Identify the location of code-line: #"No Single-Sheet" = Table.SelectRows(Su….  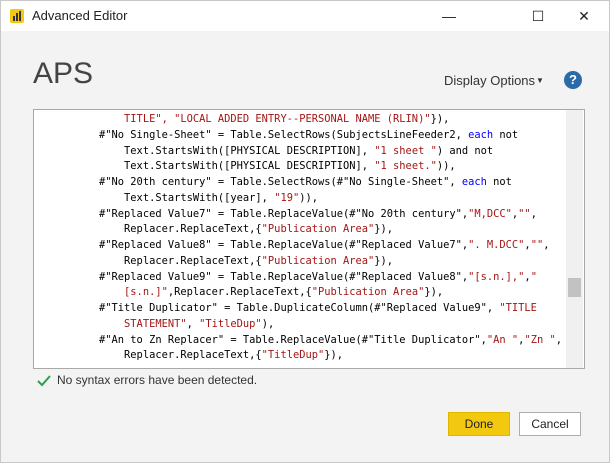
(319, 136).